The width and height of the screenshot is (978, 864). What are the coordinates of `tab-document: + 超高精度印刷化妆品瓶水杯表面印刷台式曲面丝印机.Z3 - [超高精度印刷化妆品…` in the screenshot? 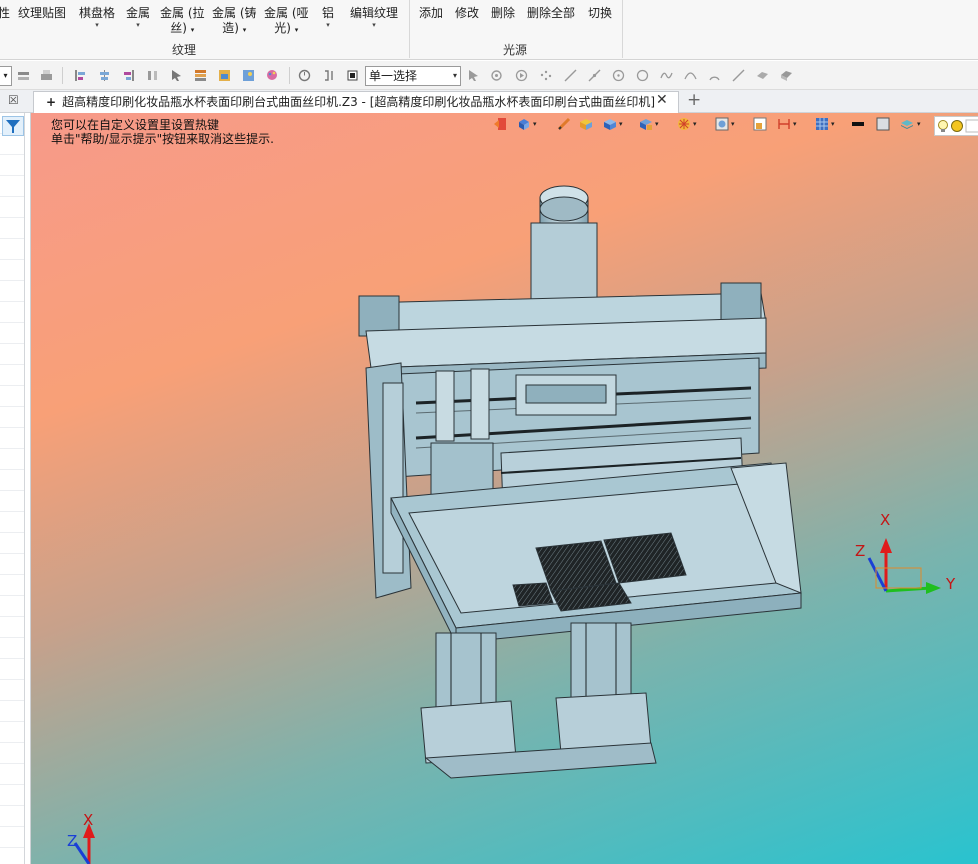 It's located at (356, 102).